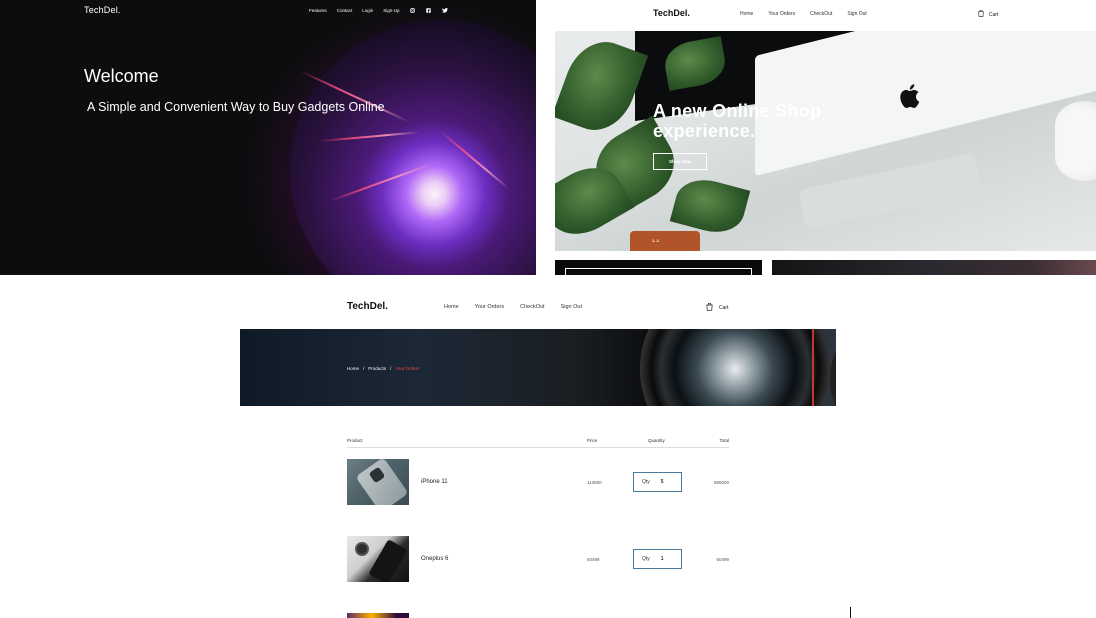 Image resolution: width=1096 pixels, height=618 pixels. What do you see at coordinates (724, 440) in the screenshot?
I see `header-total: Total` at bounding box center [724, 440].